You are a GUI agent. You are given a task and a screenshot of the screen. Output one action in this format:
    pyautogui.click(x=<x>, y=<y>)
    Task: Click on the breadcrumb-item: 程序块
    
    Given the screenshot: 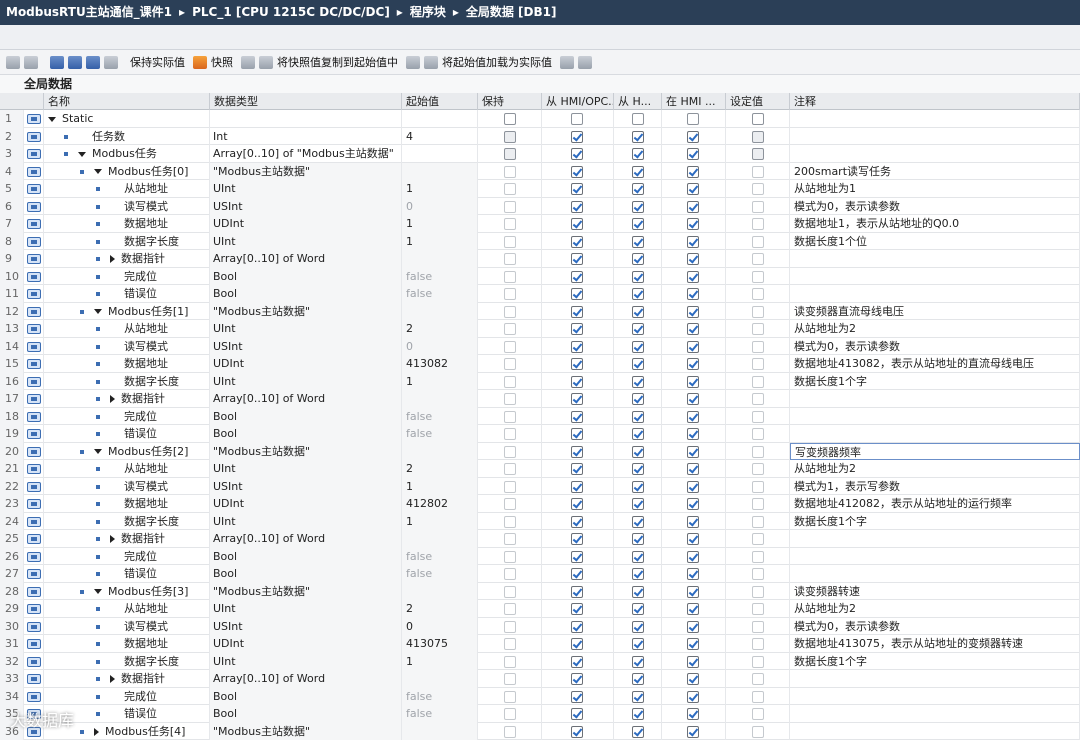 What is the action you would take?
    pyautogui.click(x=428, y=12)
    